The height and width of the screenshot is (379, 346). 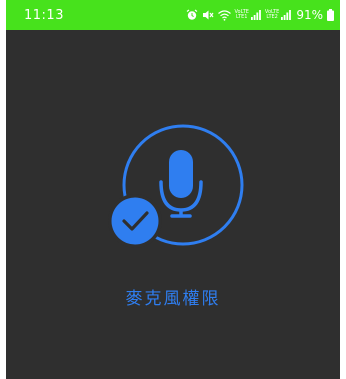 I want to click on microphone-icon, so click(x=181, y=184).